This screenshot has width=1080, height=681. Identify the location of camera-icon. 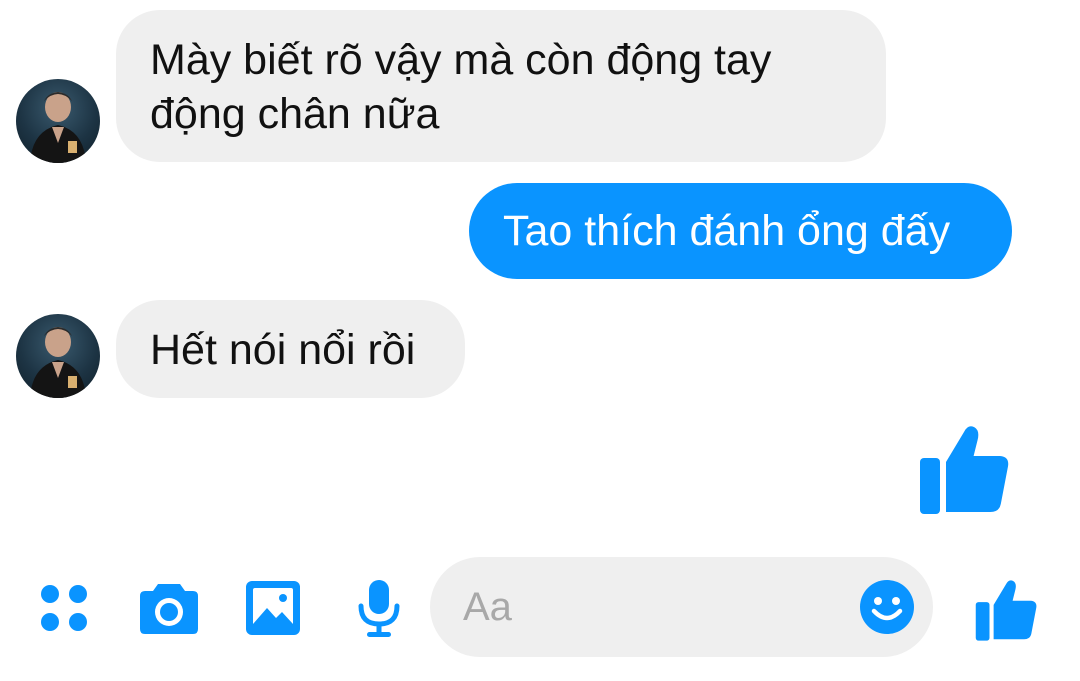
(169, 608).